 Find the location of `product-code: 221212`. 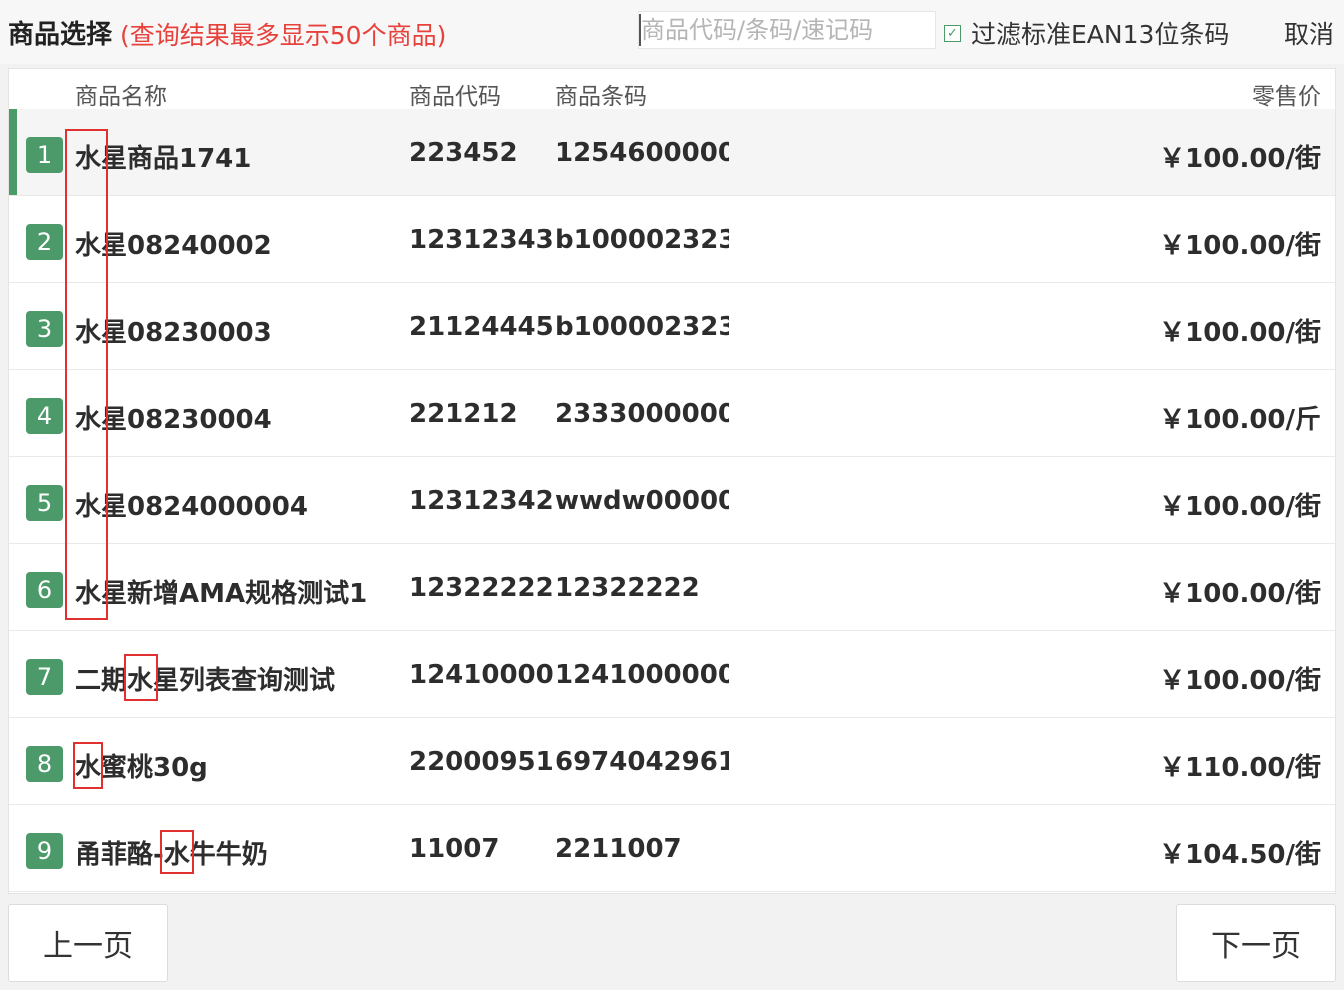

product-code: 221212 is located at coordinates (463, 414).